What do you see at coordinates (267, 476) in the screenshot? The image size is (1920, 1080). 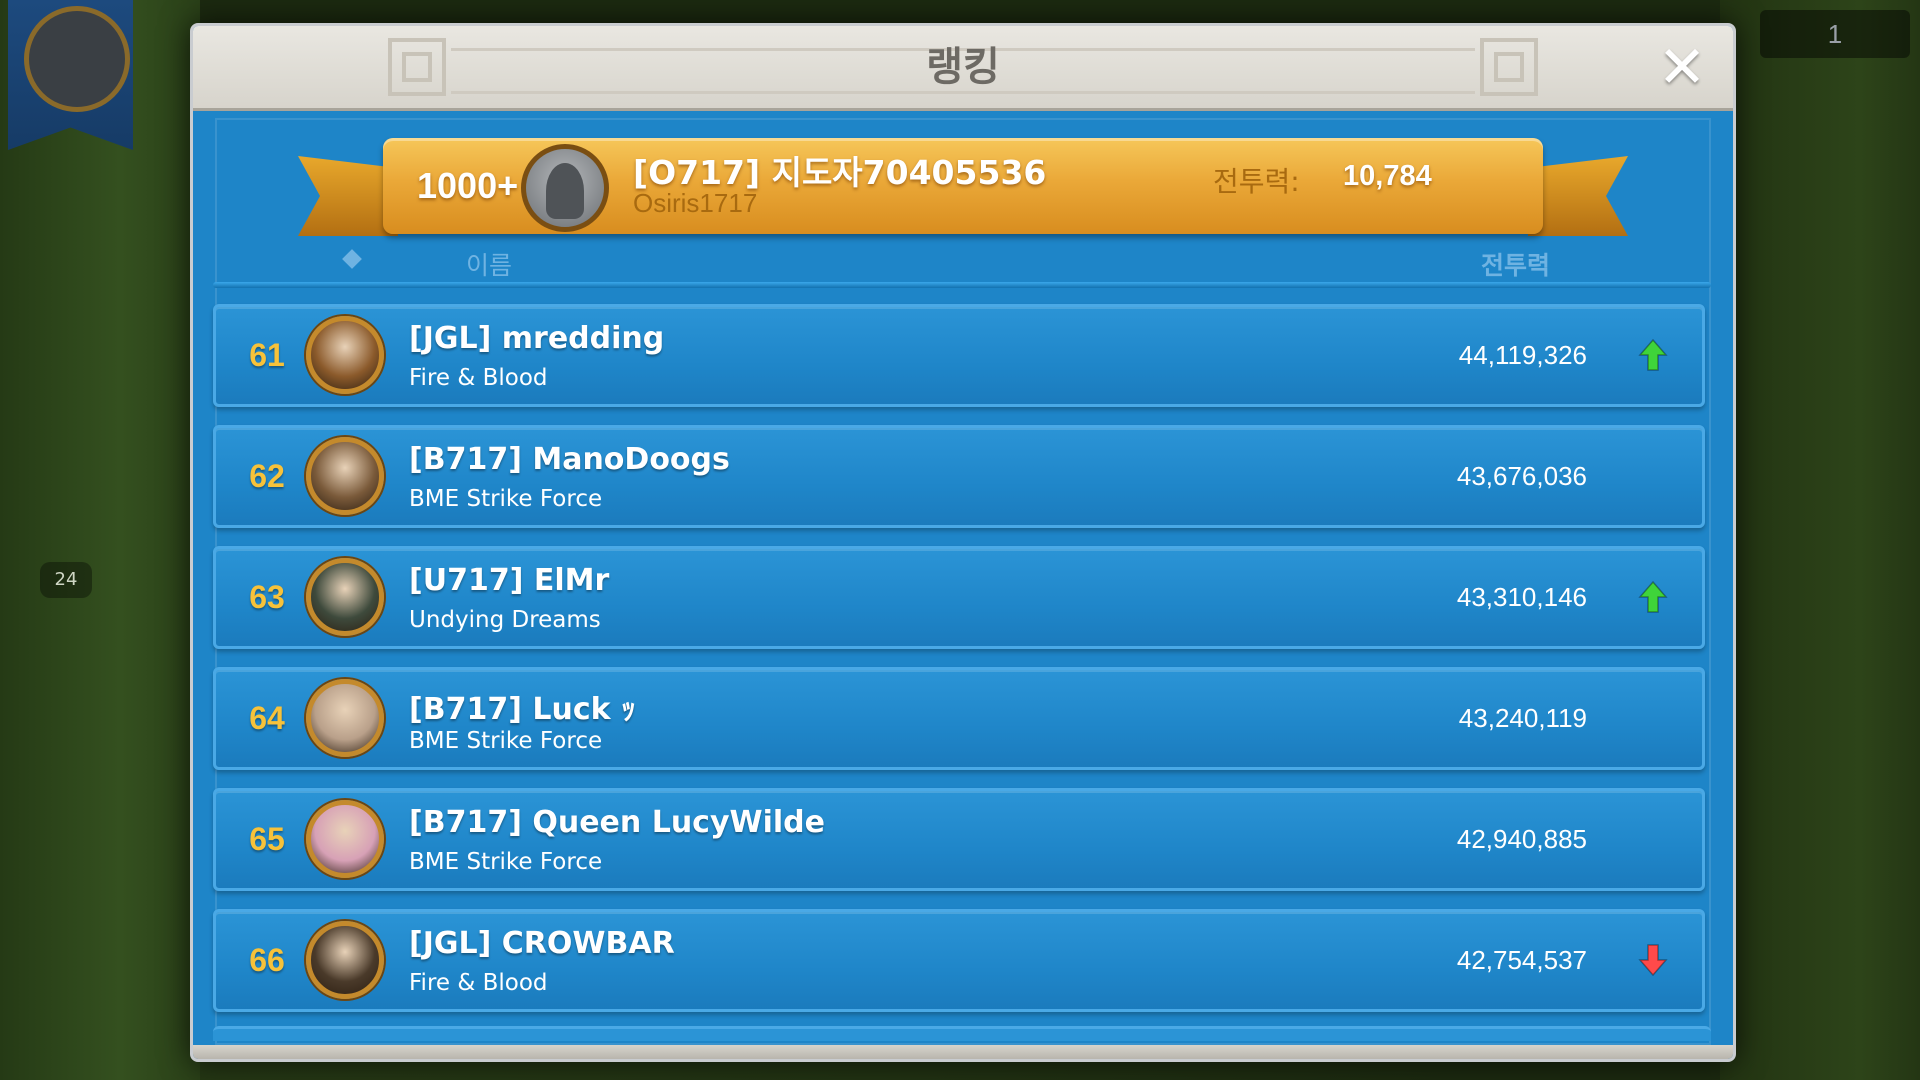 I see `row-rank: 62` at bounding box center [267, 476].